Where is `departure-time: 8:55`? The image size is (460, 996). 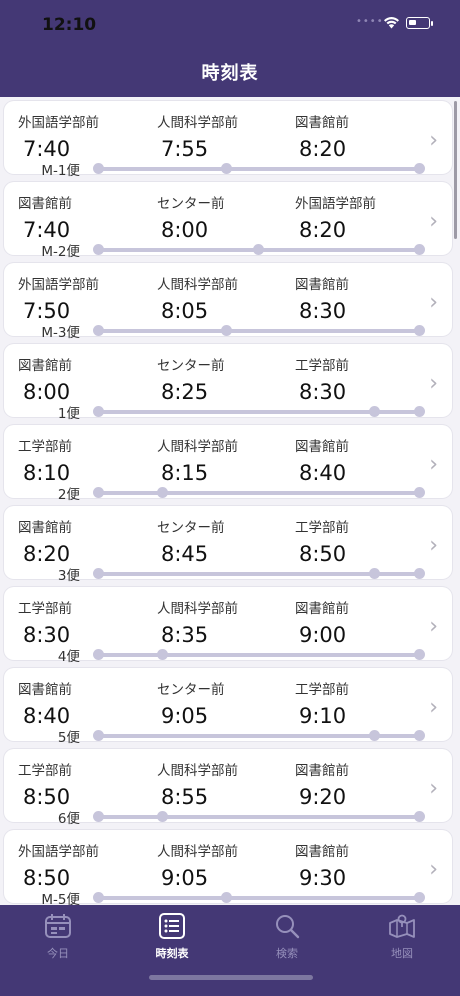
departure-time: 8:55 is located at coordinates (185, 797).